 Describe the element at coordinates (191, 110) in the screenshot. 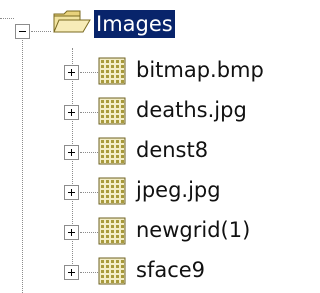

I see `tree-item-label: deaths.jpg` at that location.